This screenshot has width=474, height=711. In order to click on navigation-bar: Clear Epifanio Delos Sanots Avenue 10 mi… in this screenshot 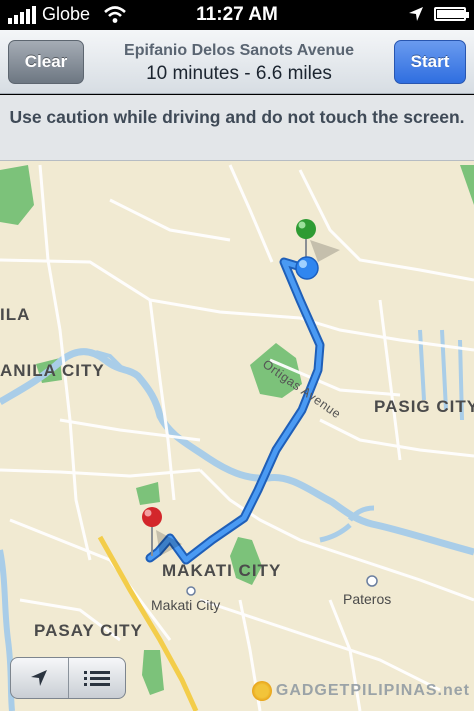, I will do `click(237, 62)`.